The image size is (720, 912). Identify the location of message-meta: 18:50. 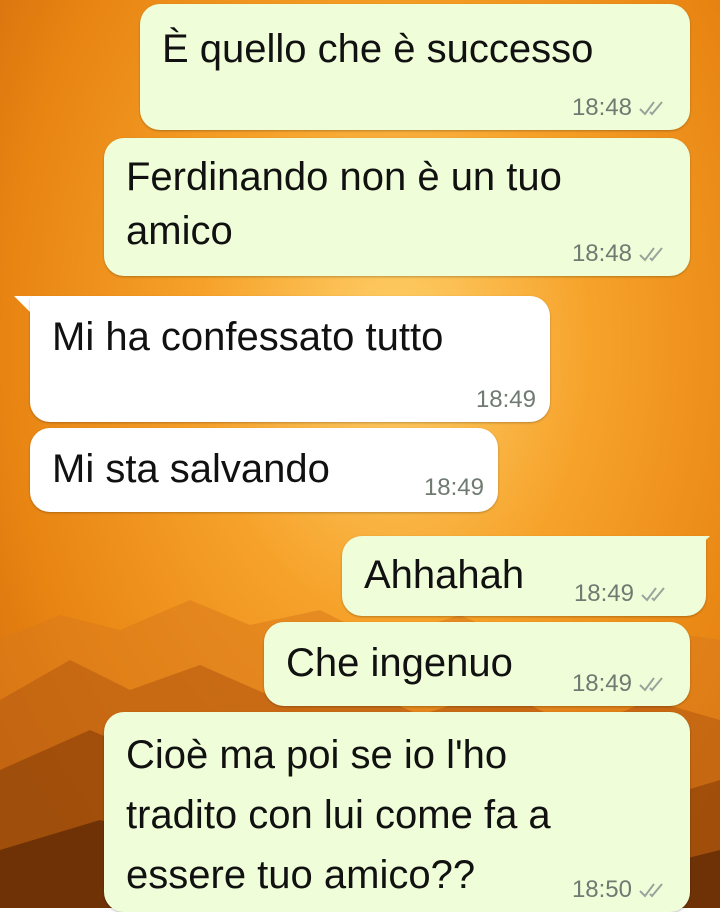
(620, 890).